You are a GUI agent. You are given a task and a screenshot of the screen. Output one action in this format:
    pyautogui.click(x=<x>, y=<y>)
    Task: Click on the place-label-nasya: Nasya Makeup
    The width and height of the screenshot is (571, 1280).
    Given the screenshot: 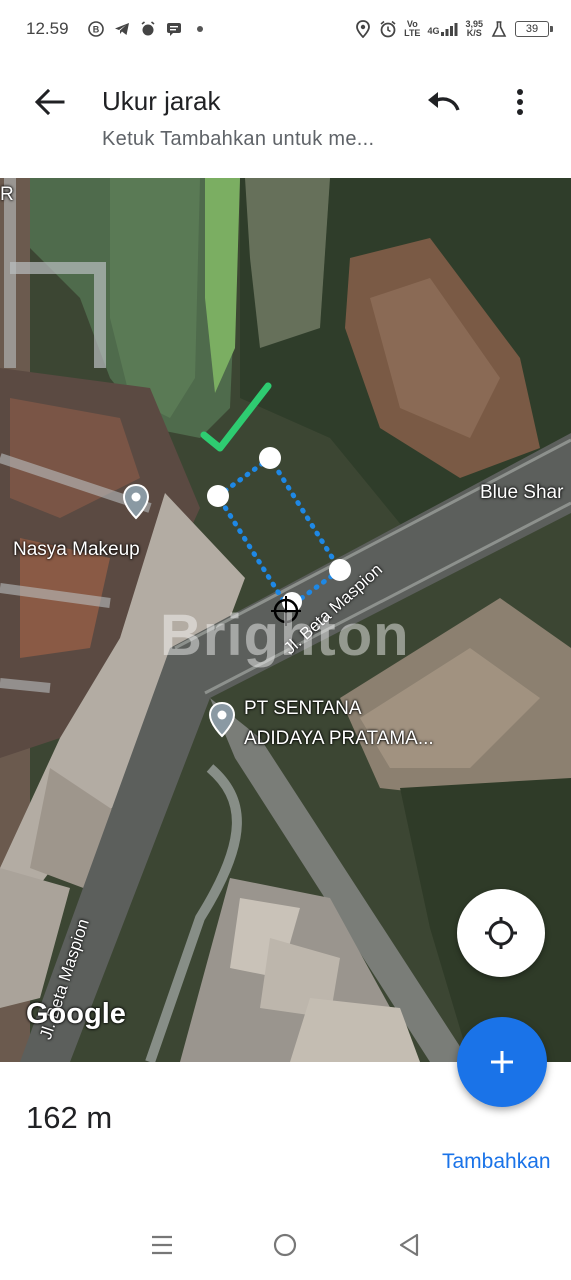 What is the action you would take?
    pyautogui.click(x=76, y=550)
    